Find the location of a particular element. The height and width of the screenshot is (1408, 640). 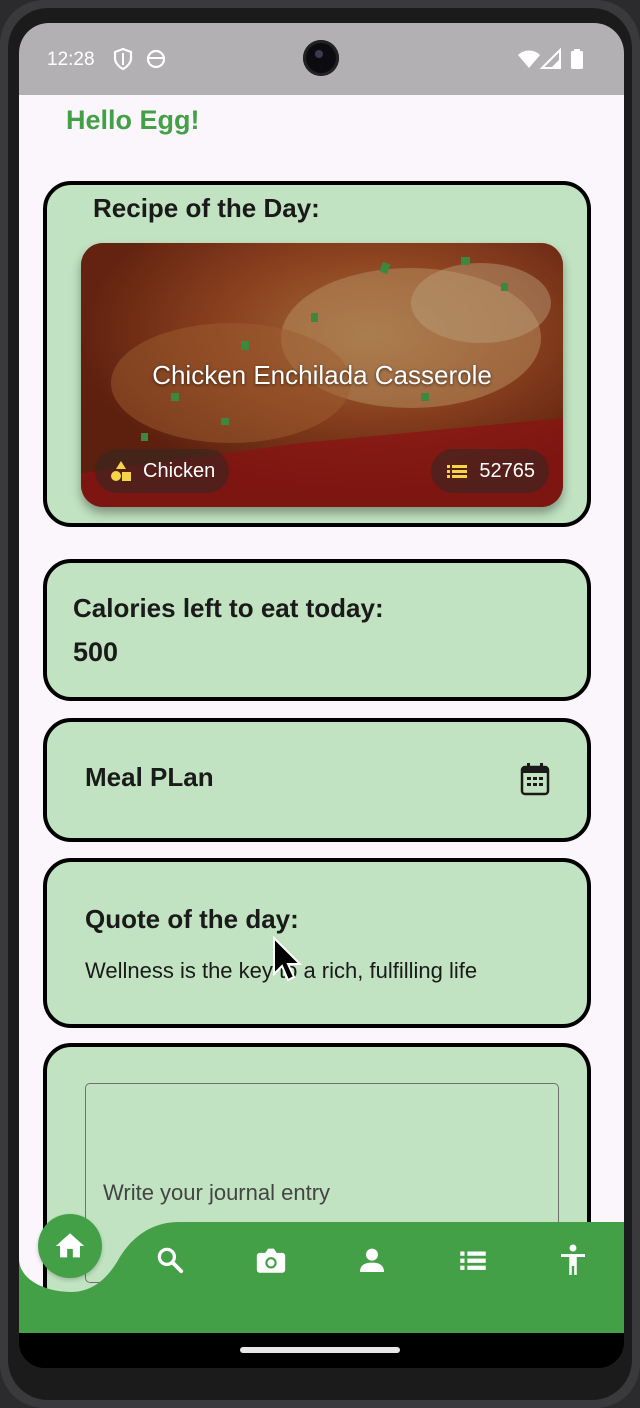

nav-search-button is located at coordinates (170, 1260).